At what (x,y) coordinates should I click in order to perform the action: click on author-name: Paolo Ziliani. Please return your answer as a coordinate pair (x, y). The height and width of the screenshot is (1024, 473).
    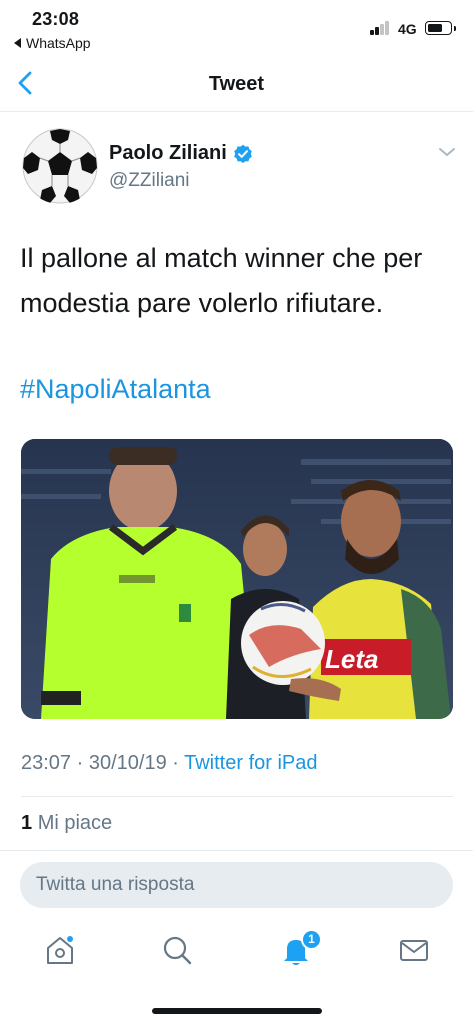
    Looking at the image, I should click on (181, 153).